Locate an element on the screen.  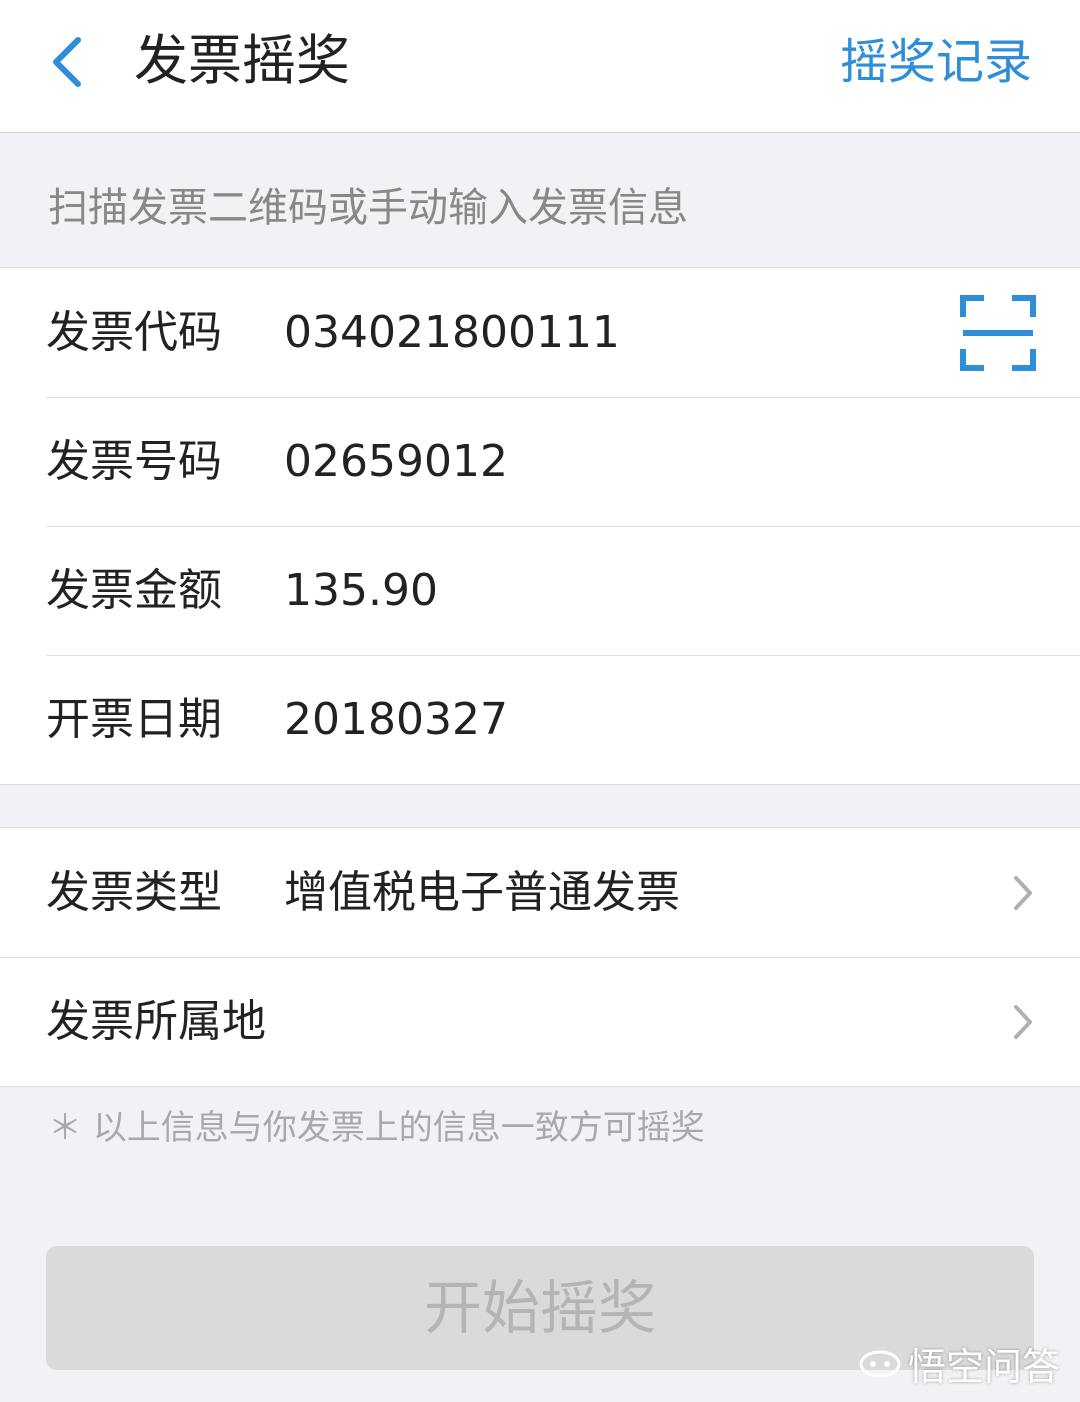
invoice-type-row: 发票类型 增值税电子普通发票 is located at coordinates (540, 892).